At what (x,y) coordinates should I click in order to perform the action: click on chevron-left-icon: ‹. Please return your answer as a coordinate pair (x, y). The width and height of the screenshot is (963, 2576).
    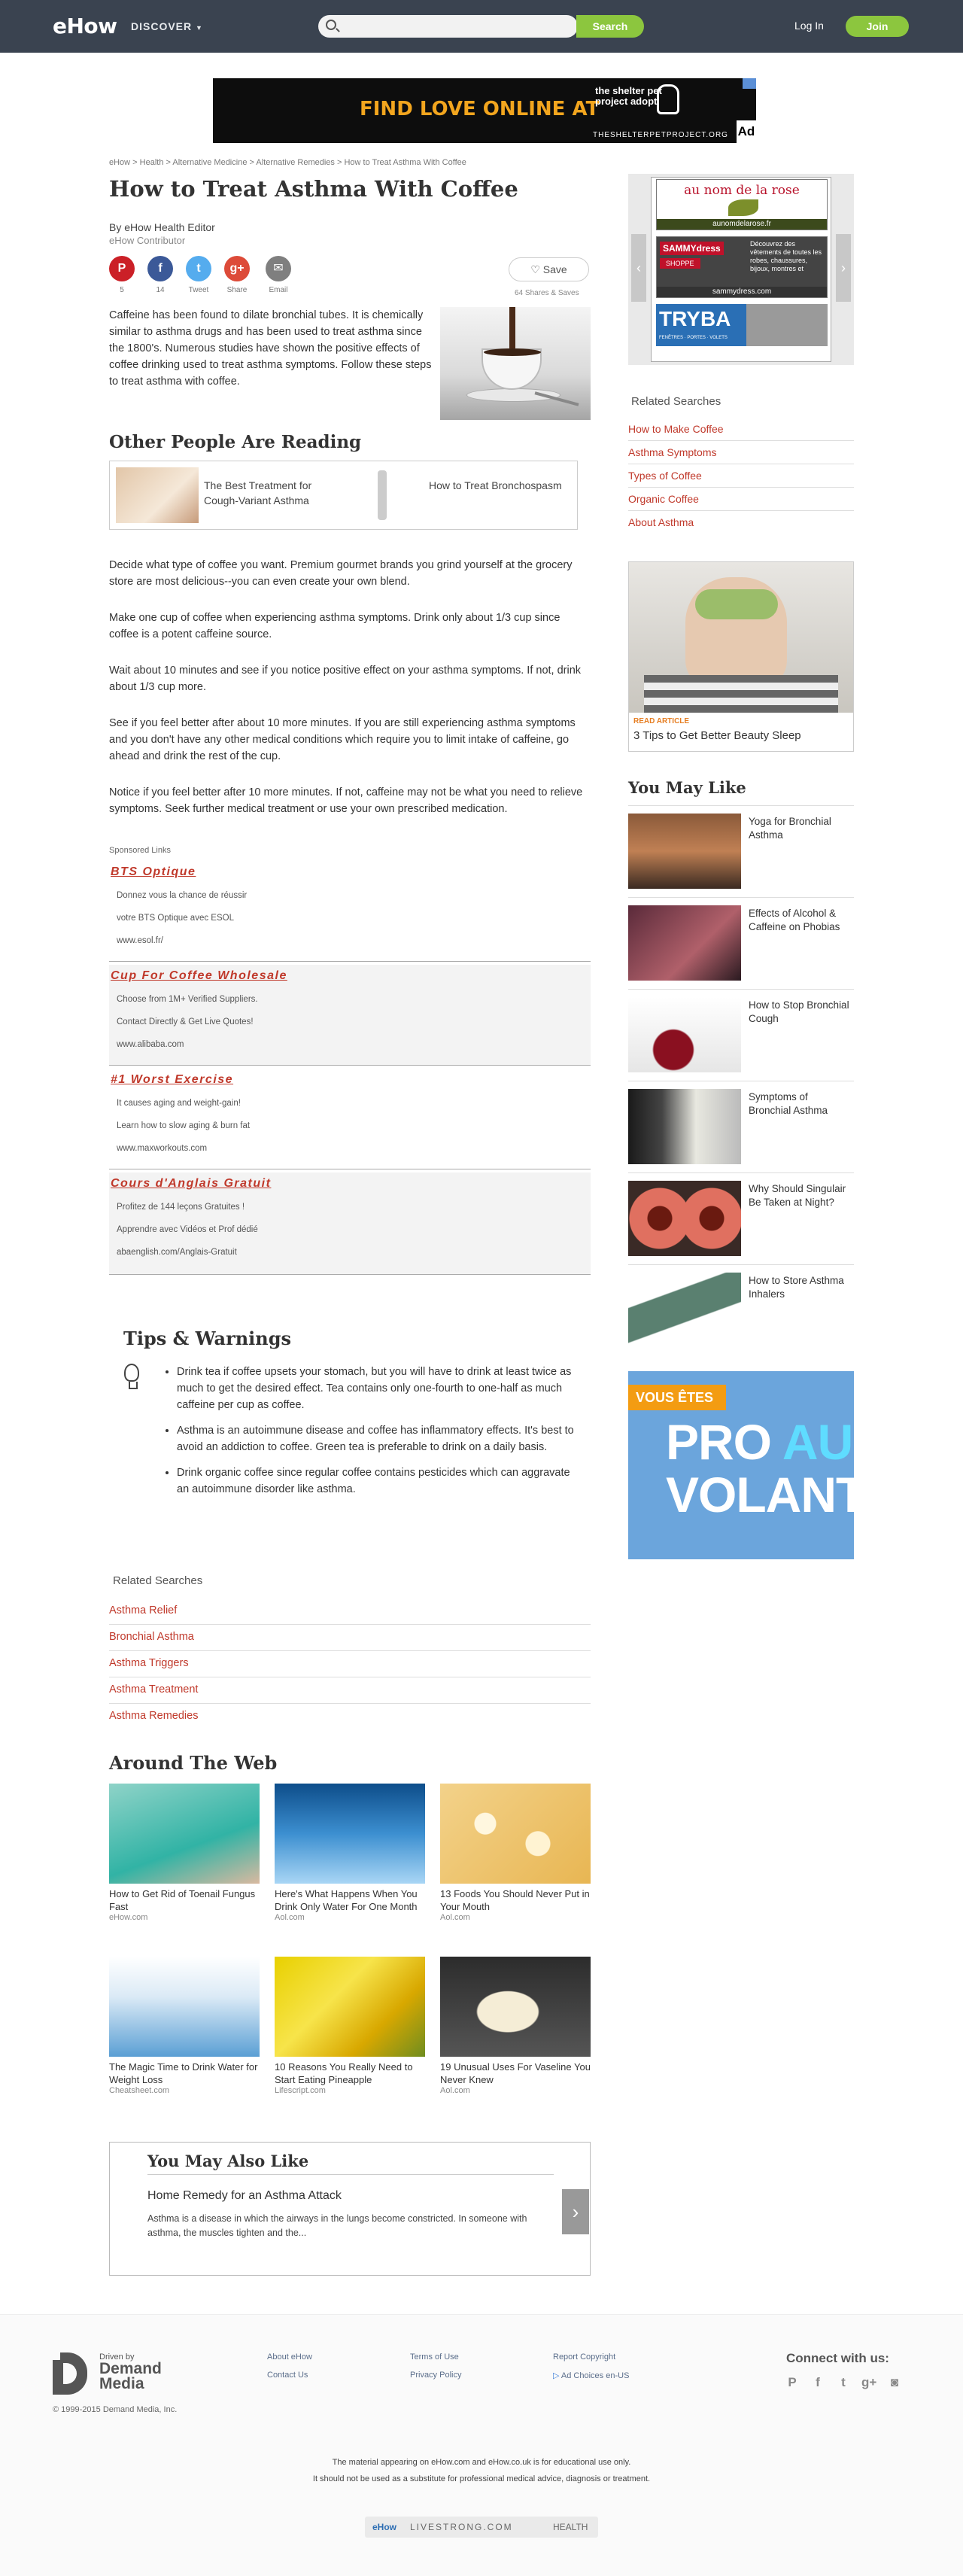
    Looking at the image, I should click on (638, 268).